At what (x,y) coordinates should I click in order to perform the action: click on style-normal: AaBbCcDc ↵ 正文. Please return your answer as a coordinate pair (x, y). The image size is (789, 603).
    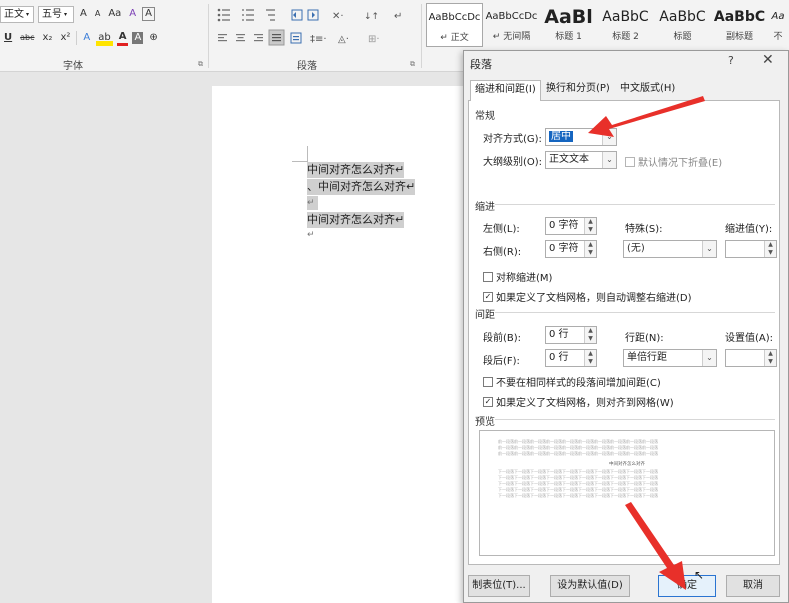
    Looking at the image, I should click on (454, 25).